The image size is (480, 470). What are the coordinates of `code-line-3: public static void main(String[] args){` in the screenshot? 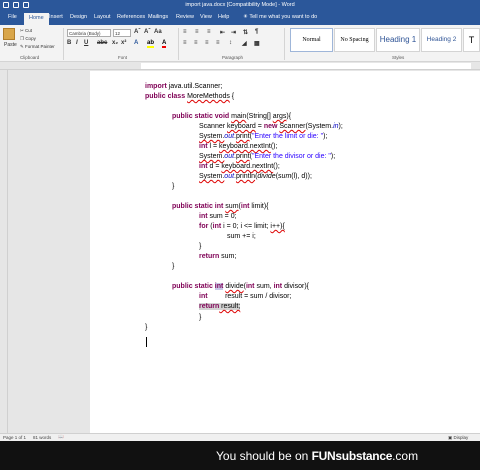 It's located at (231, 116).